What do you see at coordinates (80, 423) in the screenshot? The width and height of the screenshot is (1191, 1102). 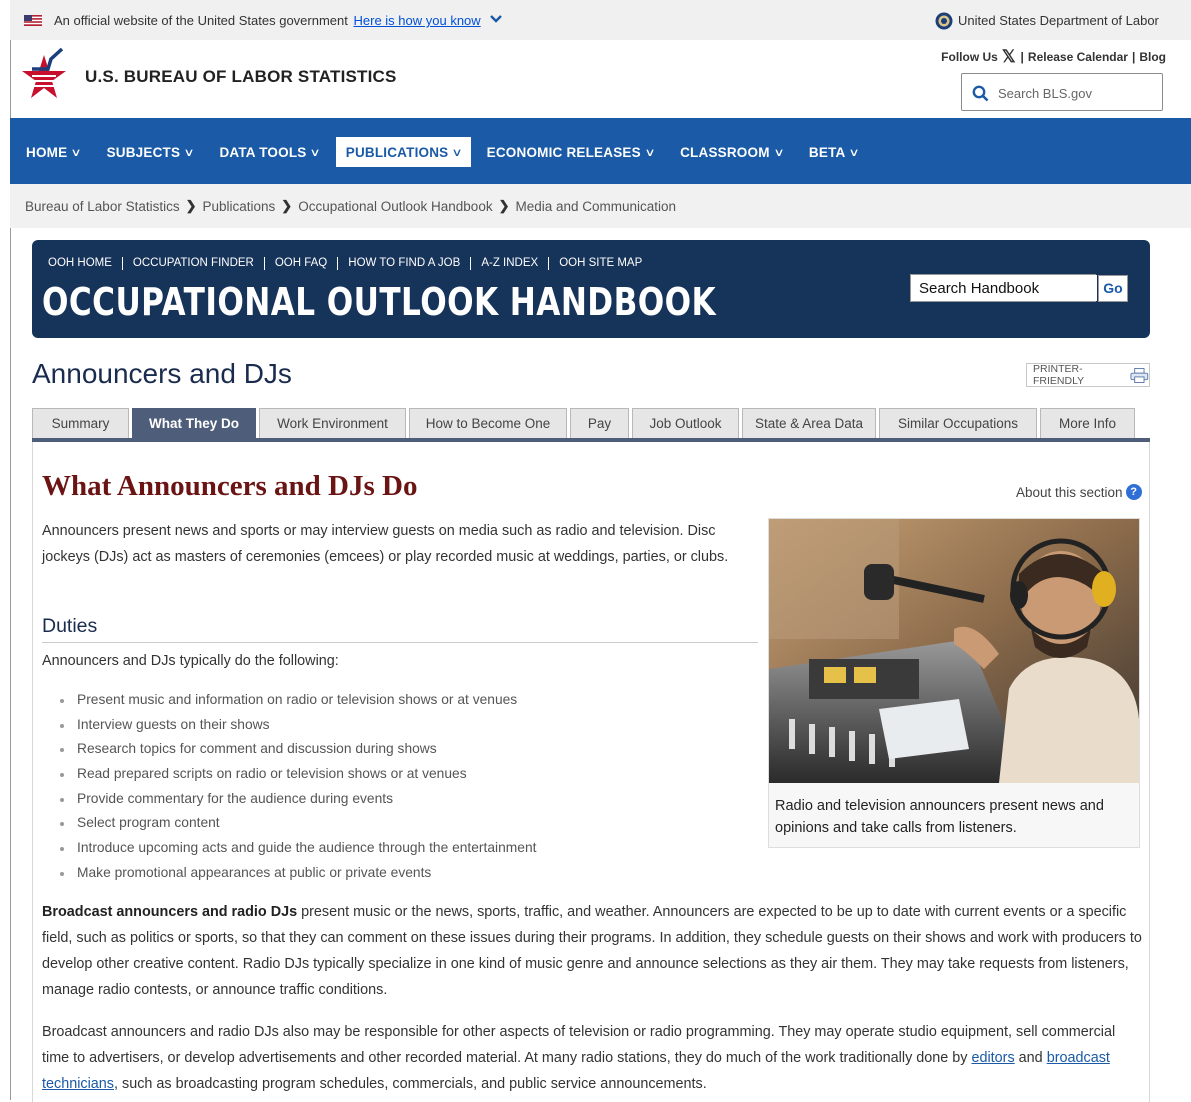 I see `tab-summary: Summary` at bounding box center [80, 423].